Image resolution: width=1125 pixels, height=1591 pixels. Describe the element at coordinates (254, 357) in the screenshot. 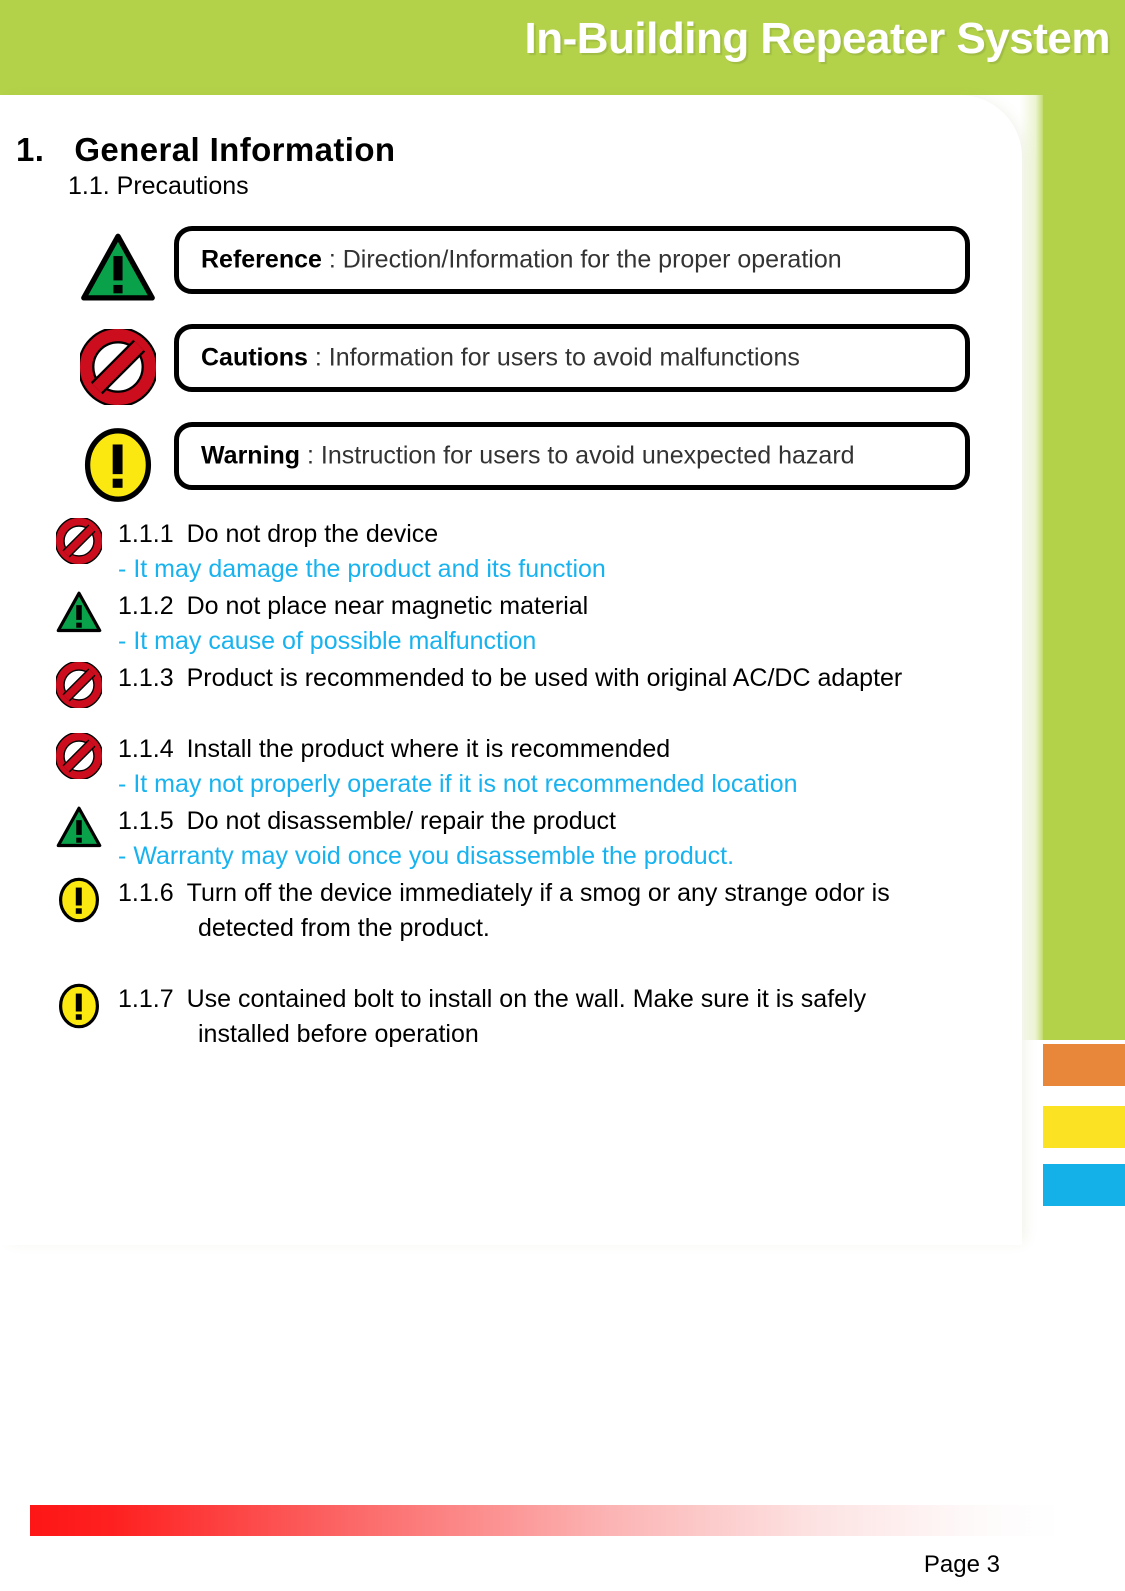

I see `legend-label: Cautions` at that location.